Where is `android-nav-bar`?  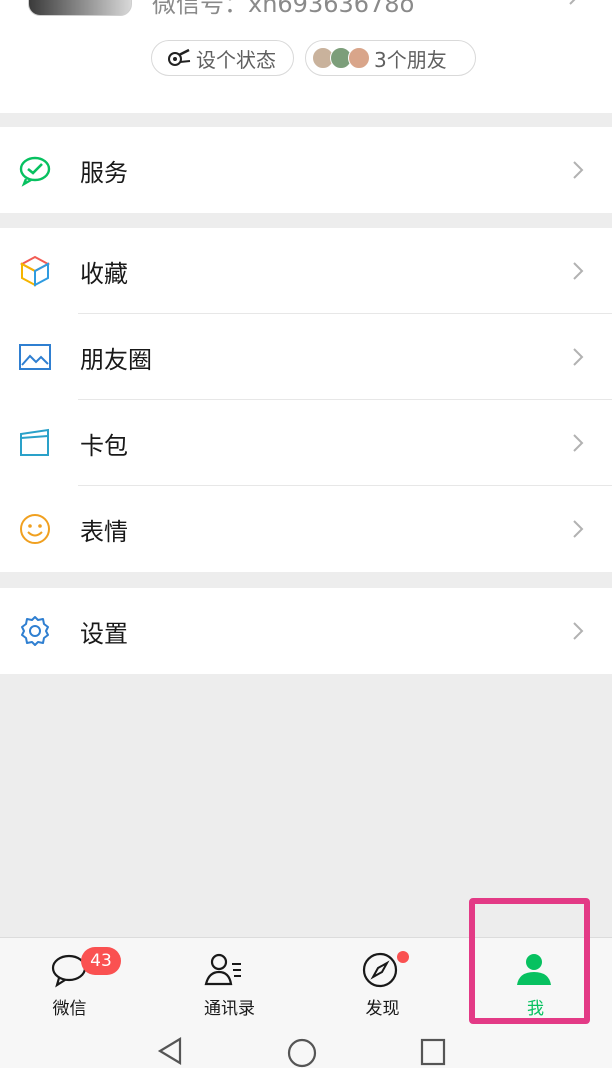 android-nav-bar is located at coordinates (301, 1052).